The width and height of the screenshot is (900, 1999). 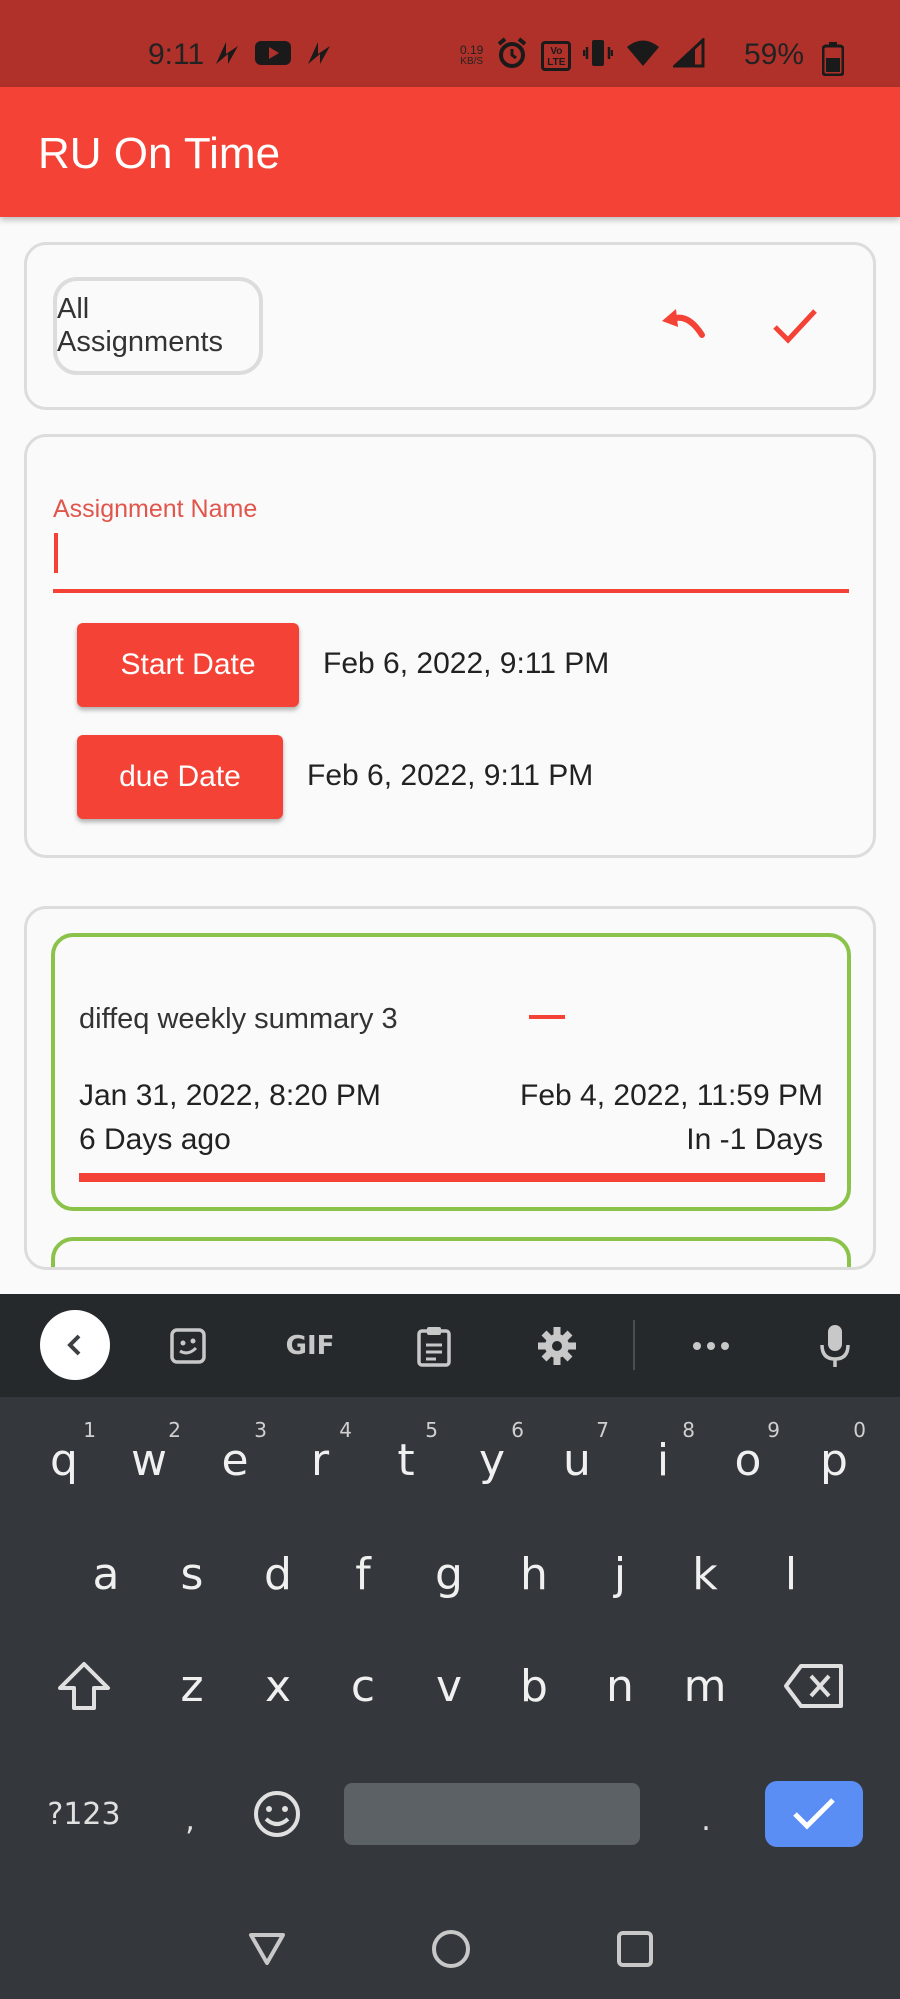 What do you see at coordinates (155, 509) in the screenshot?
I see `assignment-name-label: Assignment Name` at bounding box center [155, 509].